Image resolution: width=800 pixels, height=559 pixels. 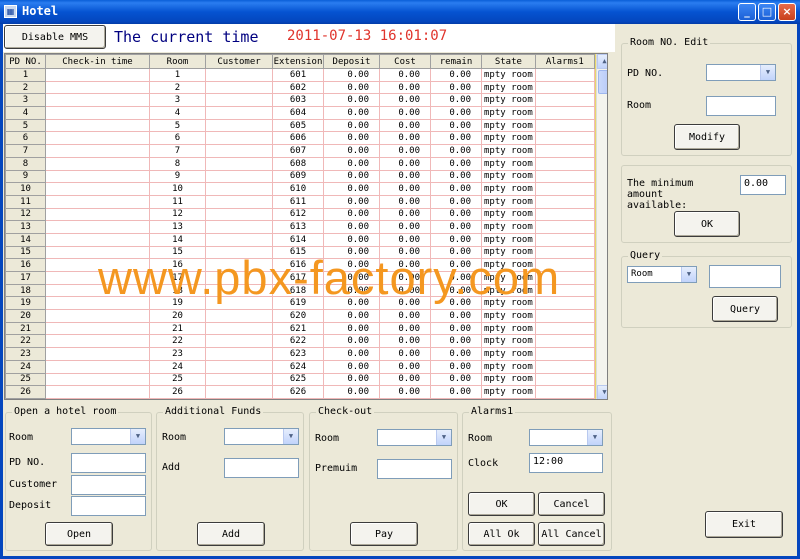 What do you see at coordinates (177, 202) in the screenshot?
I see `cell-room: 11` at bounding box center [177, 202].